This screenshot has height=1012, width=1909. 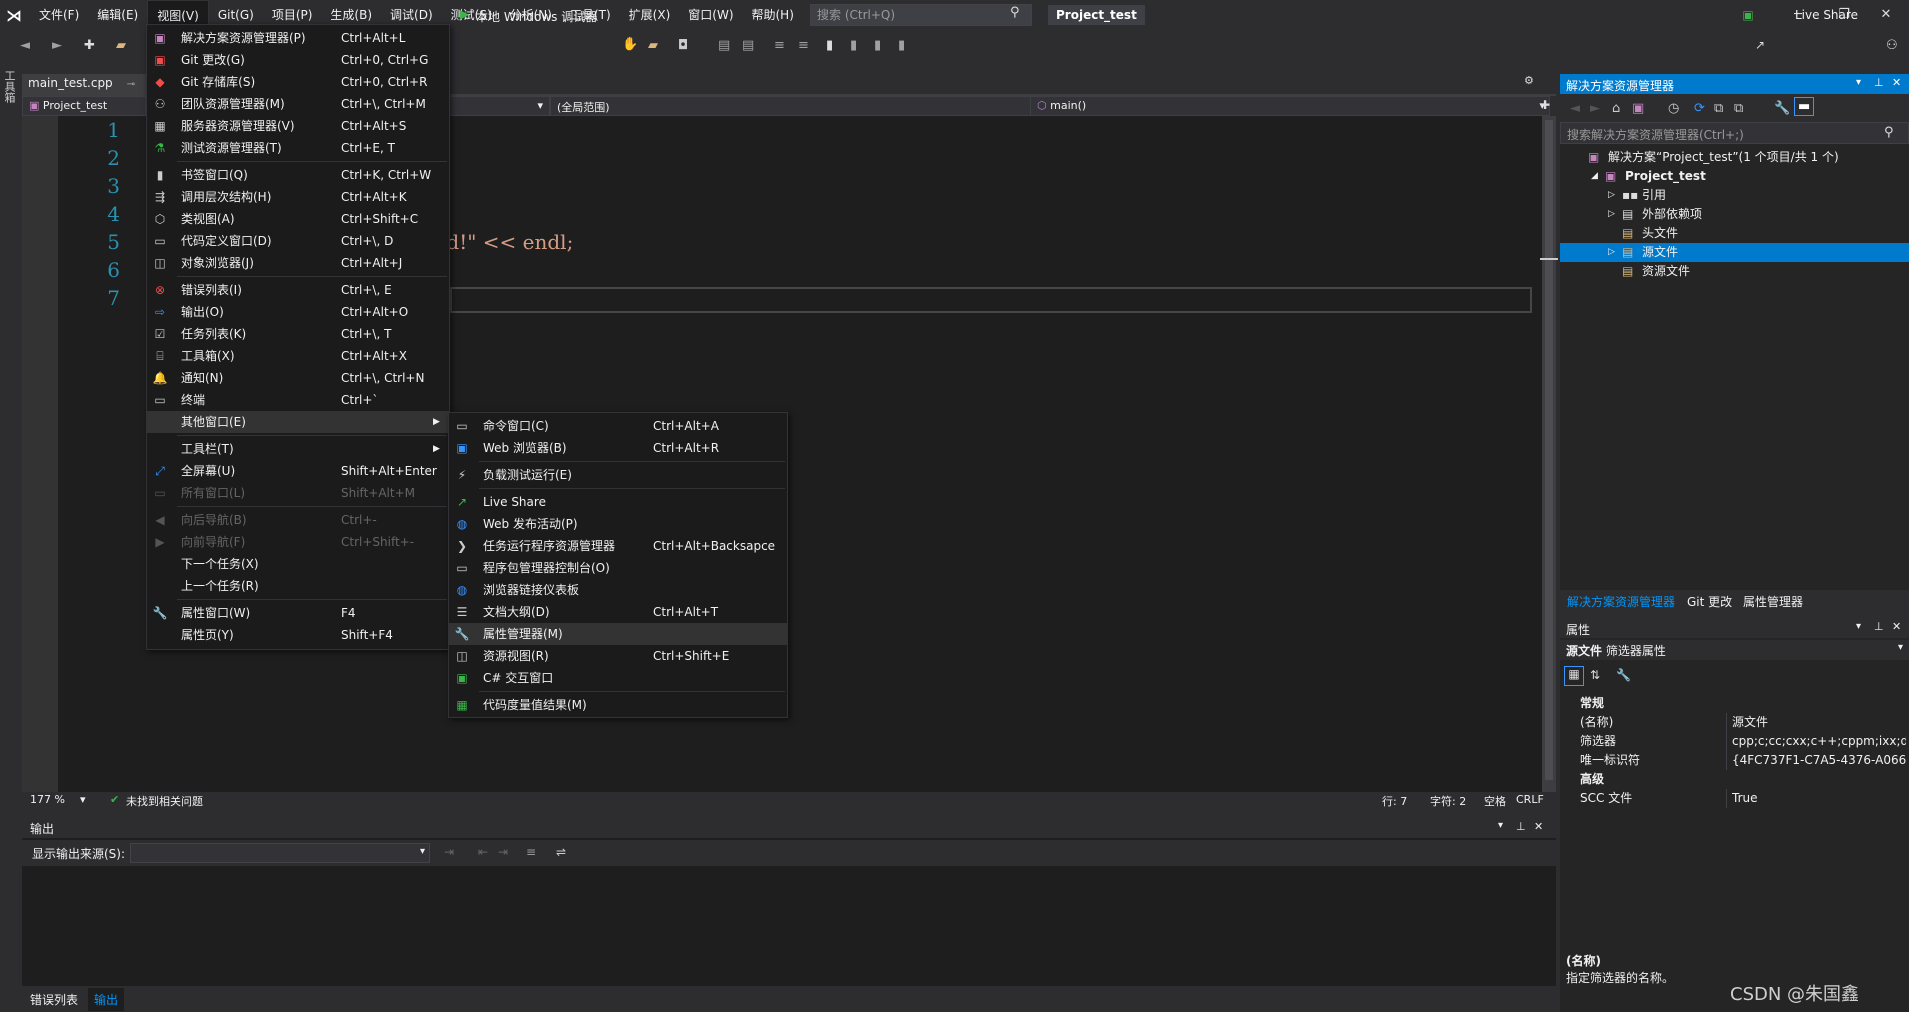 I want to click on preview-selected-icon: ▬, so click(x=1804, y=106).